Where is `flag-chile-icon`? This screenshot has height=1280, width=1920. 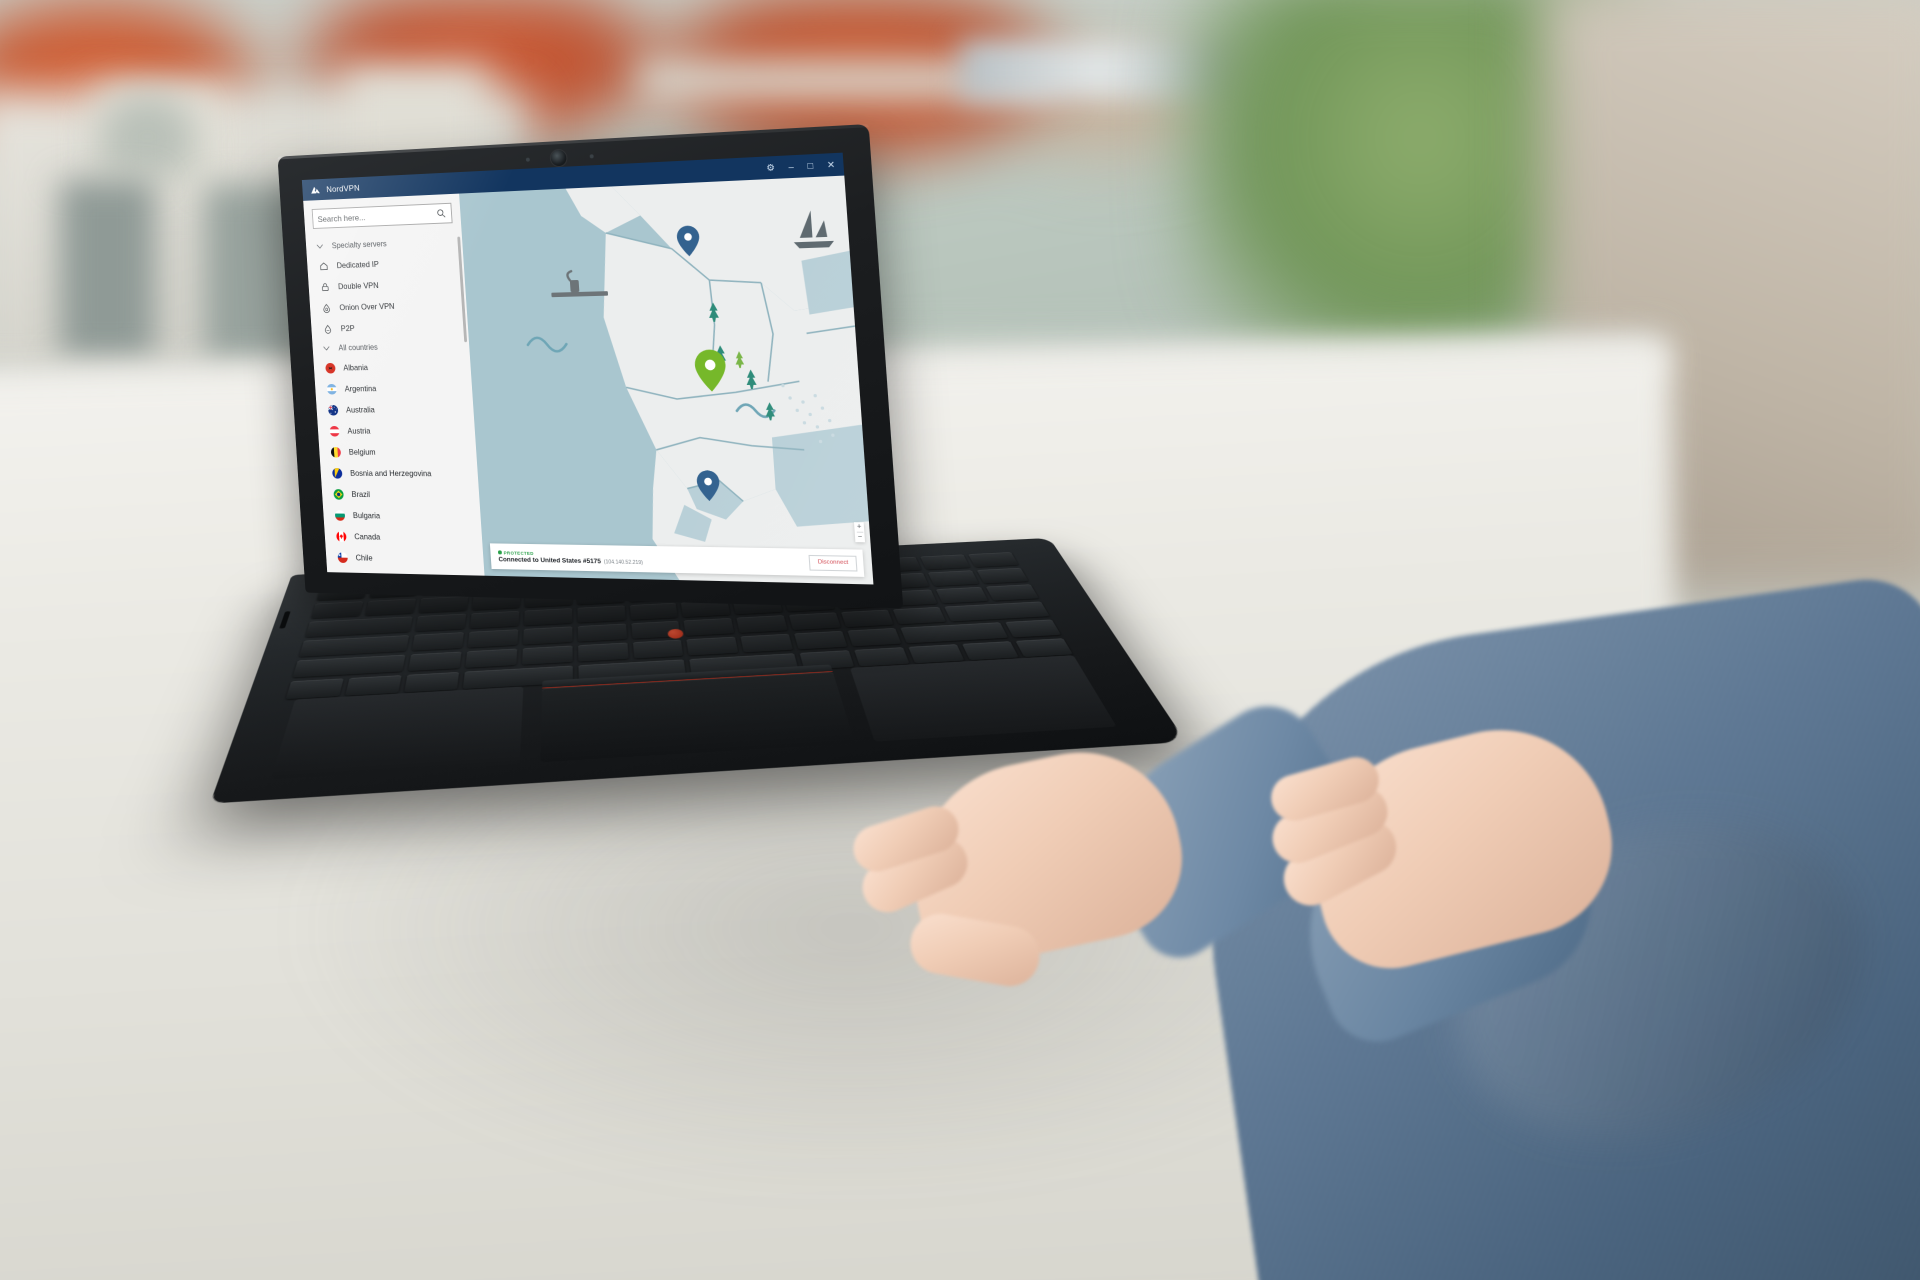 flag-chile-icon is located at coordinates (342, 557).